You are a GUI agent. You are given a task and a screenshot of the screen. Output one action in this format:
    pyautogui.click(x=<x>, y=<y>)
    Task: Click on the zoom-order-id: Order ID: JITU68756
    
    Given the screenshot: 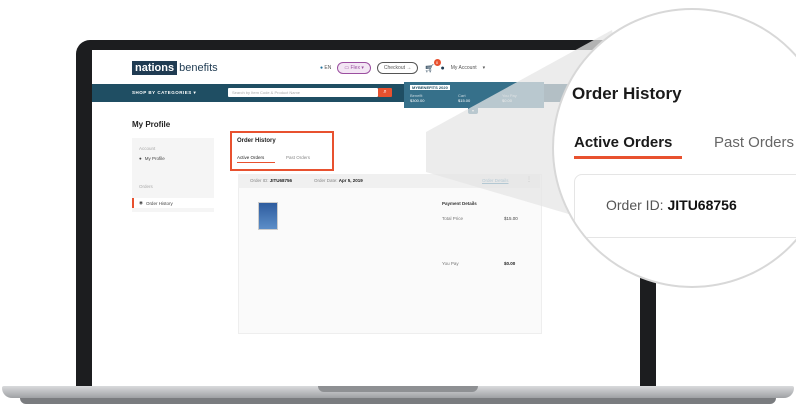 What is the action you would take?
    pyautogui.click(x=671, y=205)
    